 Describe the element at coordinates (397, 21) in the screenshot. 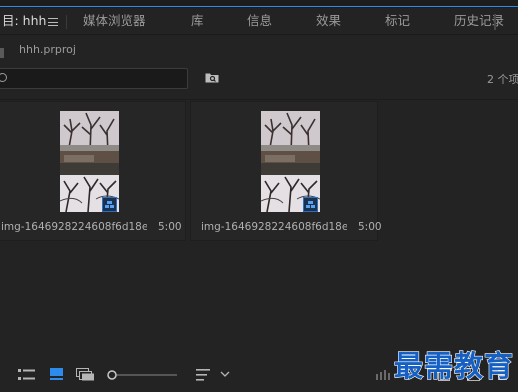

I see `tab-markers: 标记` at that location.